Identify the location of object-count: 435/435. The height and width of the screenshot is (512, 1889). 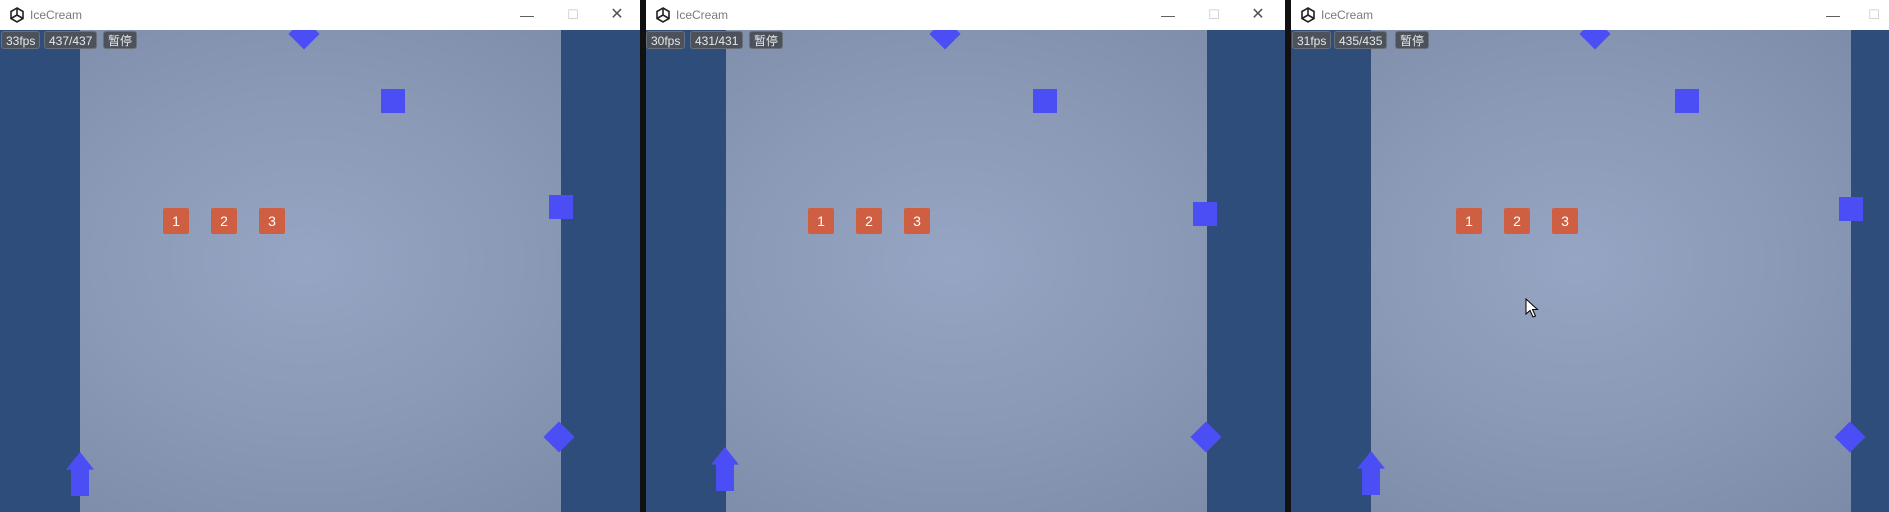
(1361, 40).